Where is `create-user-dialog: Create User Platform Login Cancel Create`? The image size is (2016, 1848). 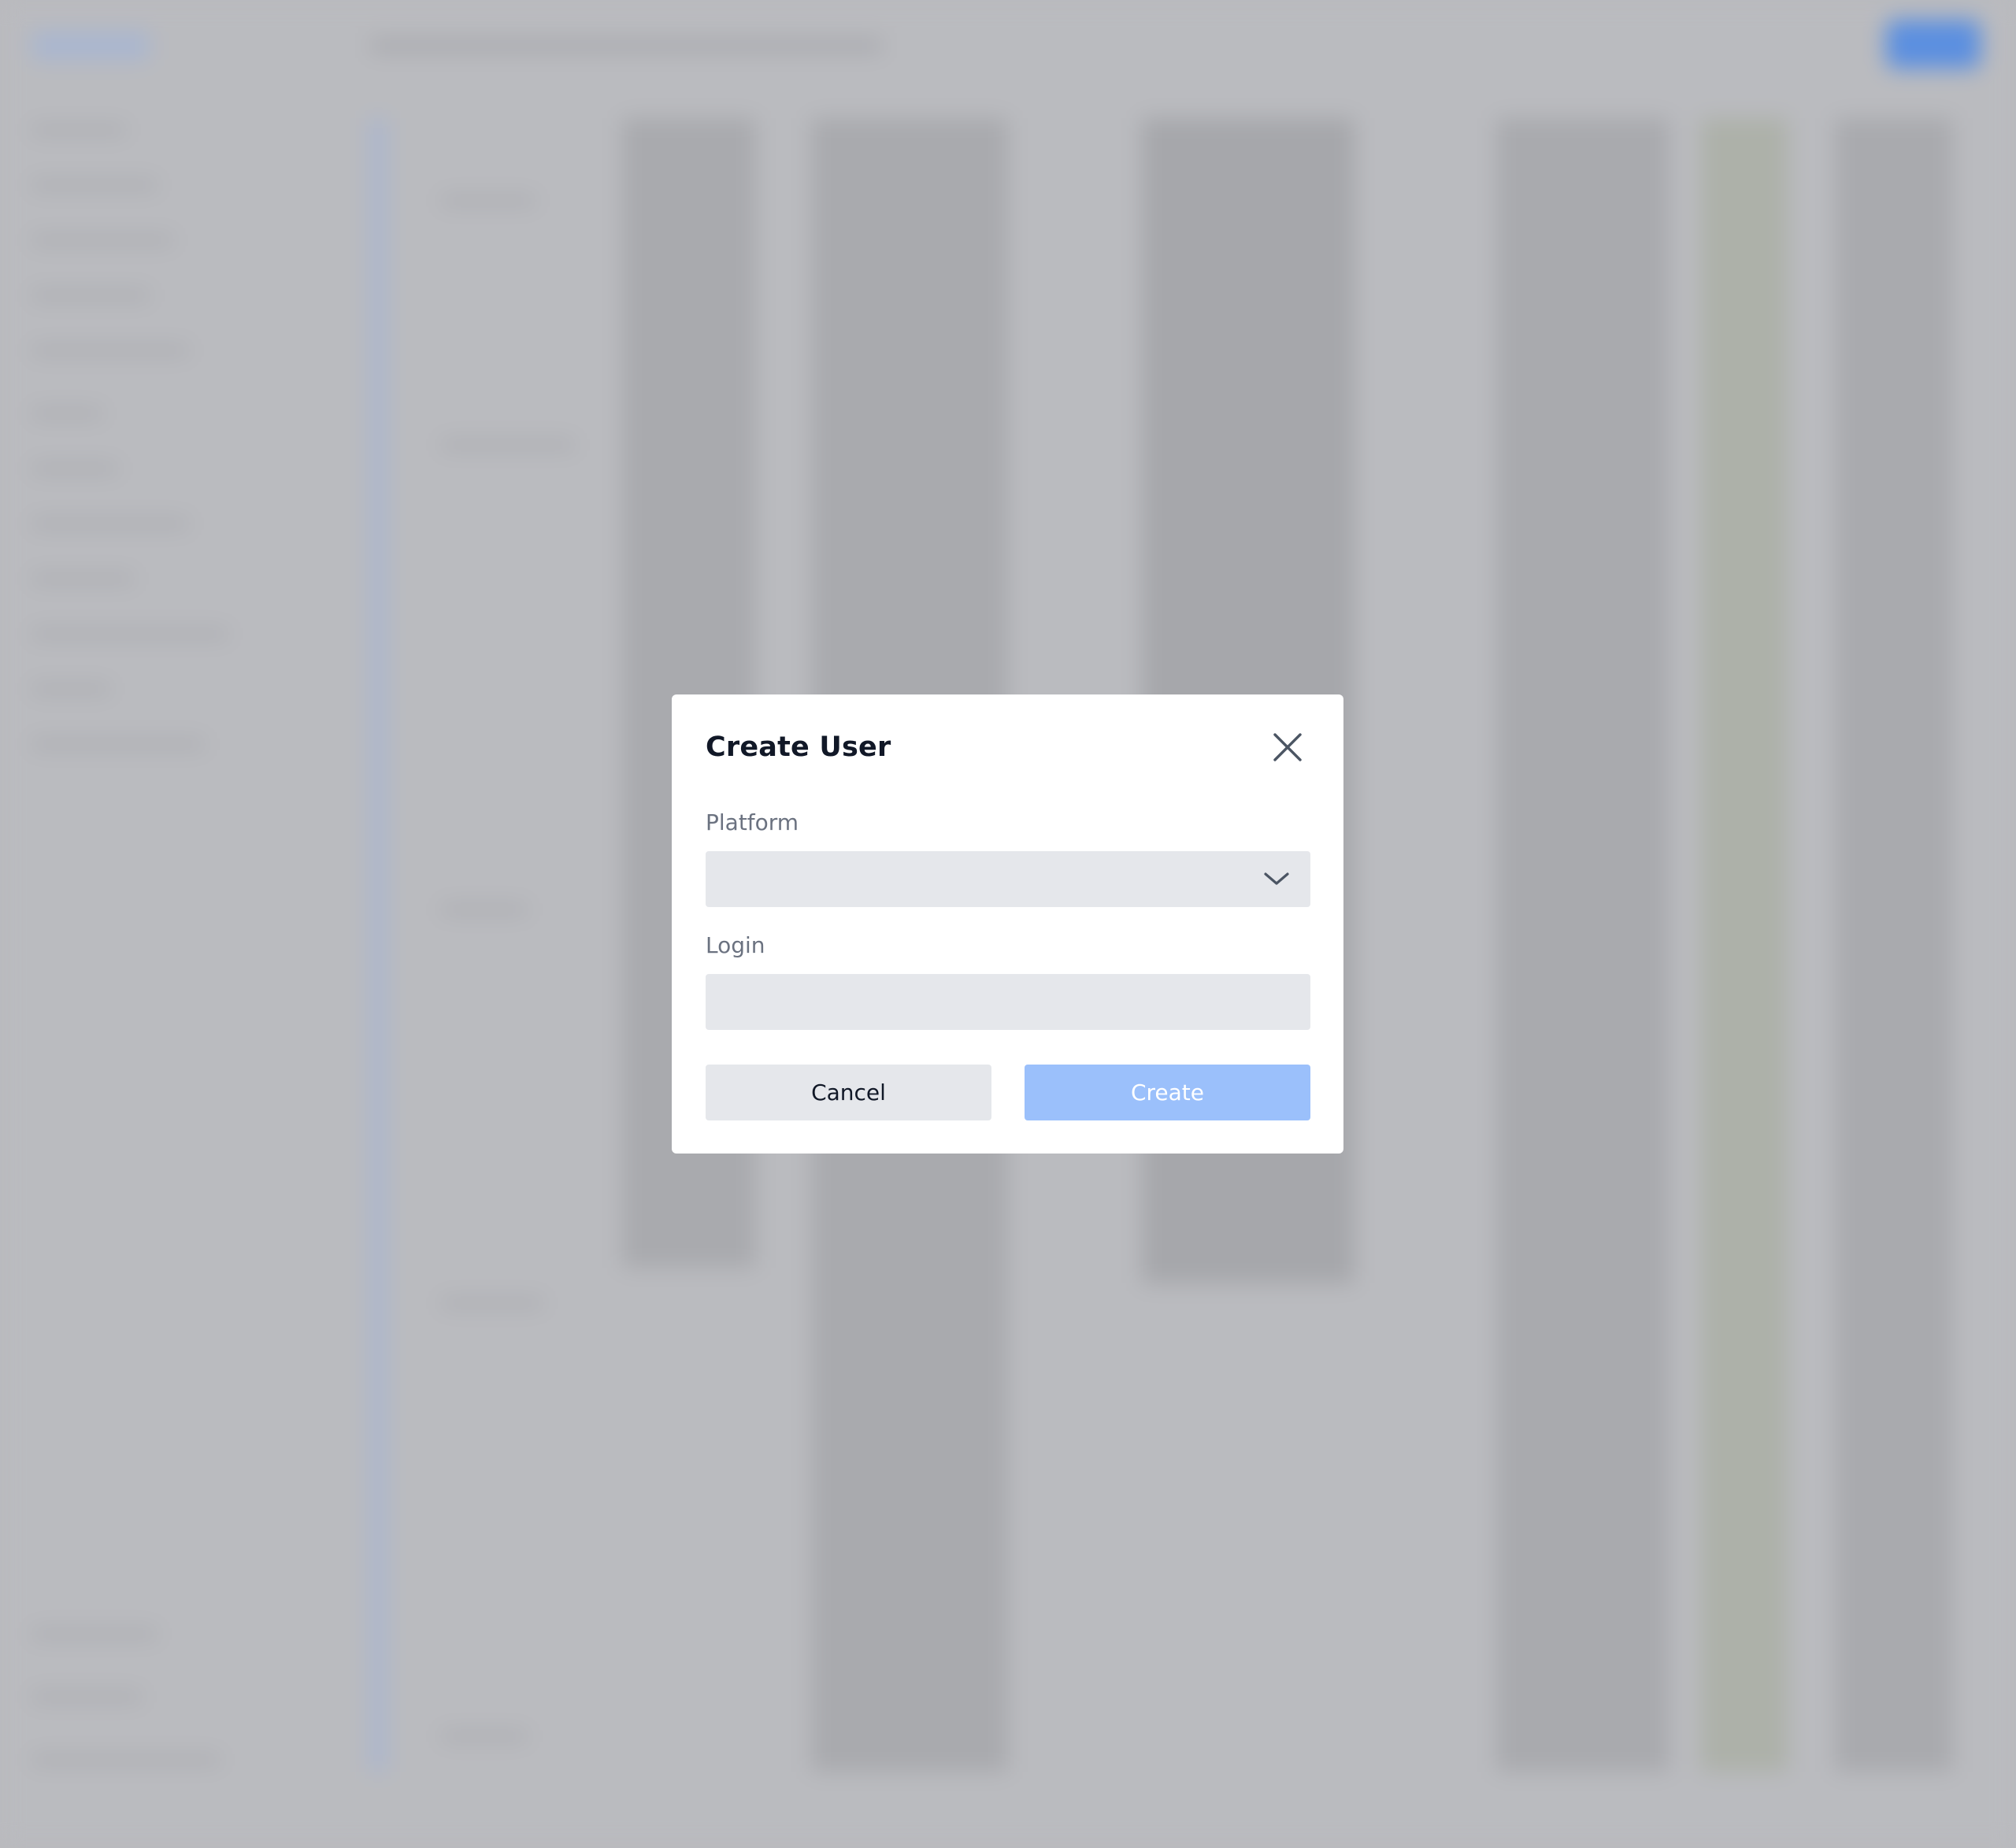
create-user-dialog: Create User Platform Login Cancel Create is located at coordinates (1007, 924).